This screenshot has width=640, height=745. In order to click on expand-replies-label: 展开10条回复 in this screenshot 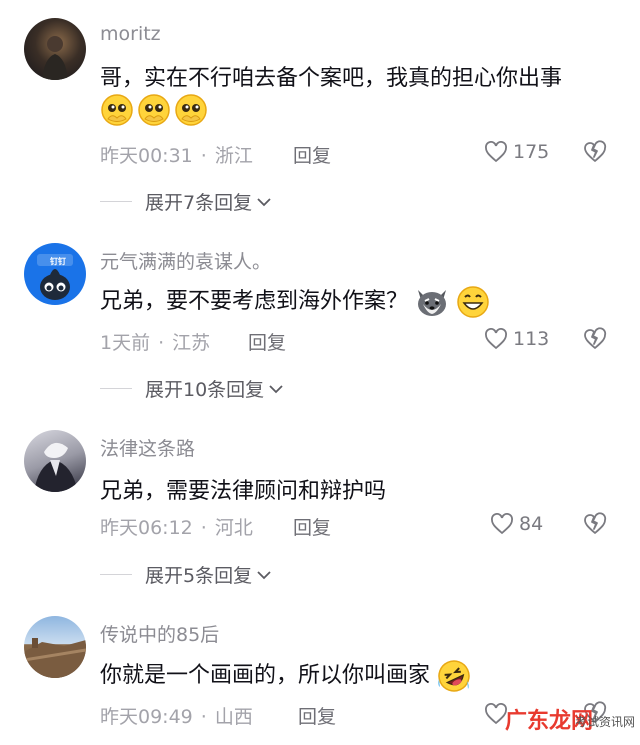, I will do `click(205, 390)`.